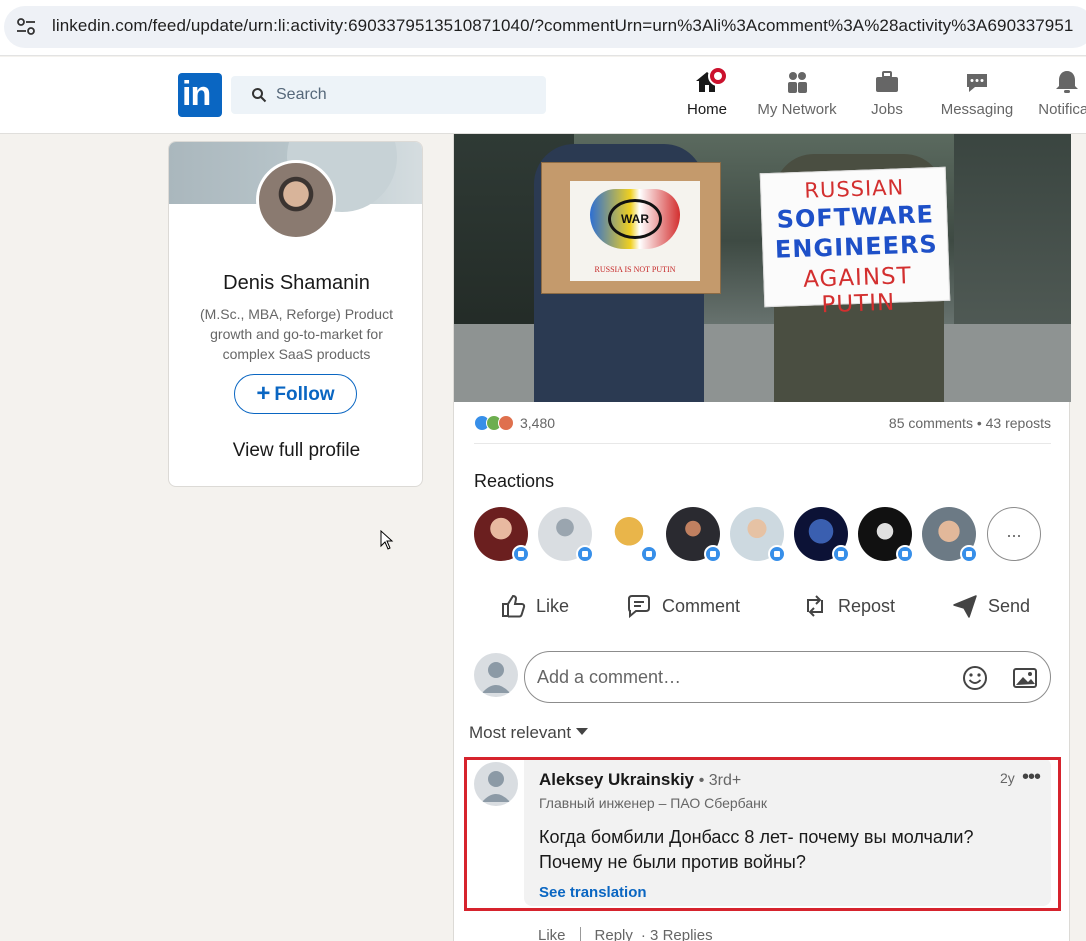 The height and width of the screenshot is (941, 1086). I want to click on bell-icon, so click(1067, 82).